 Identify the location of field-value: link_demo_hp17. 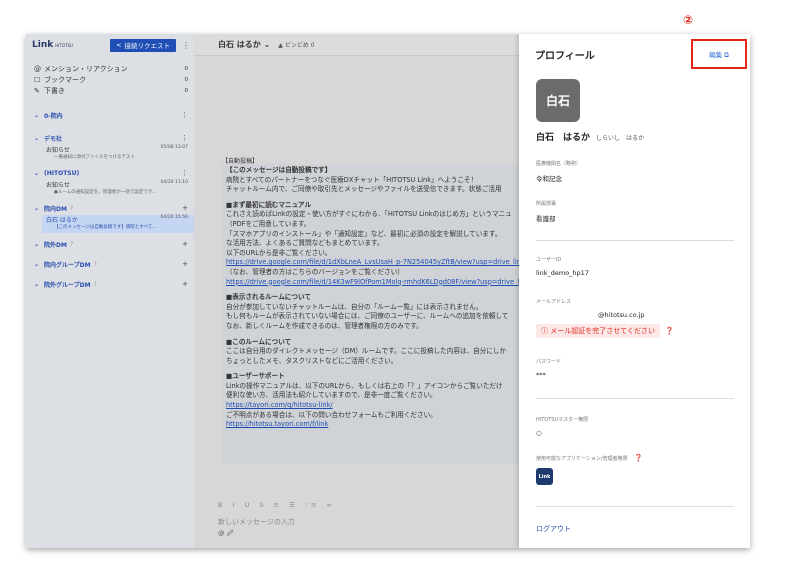
(562, 273).